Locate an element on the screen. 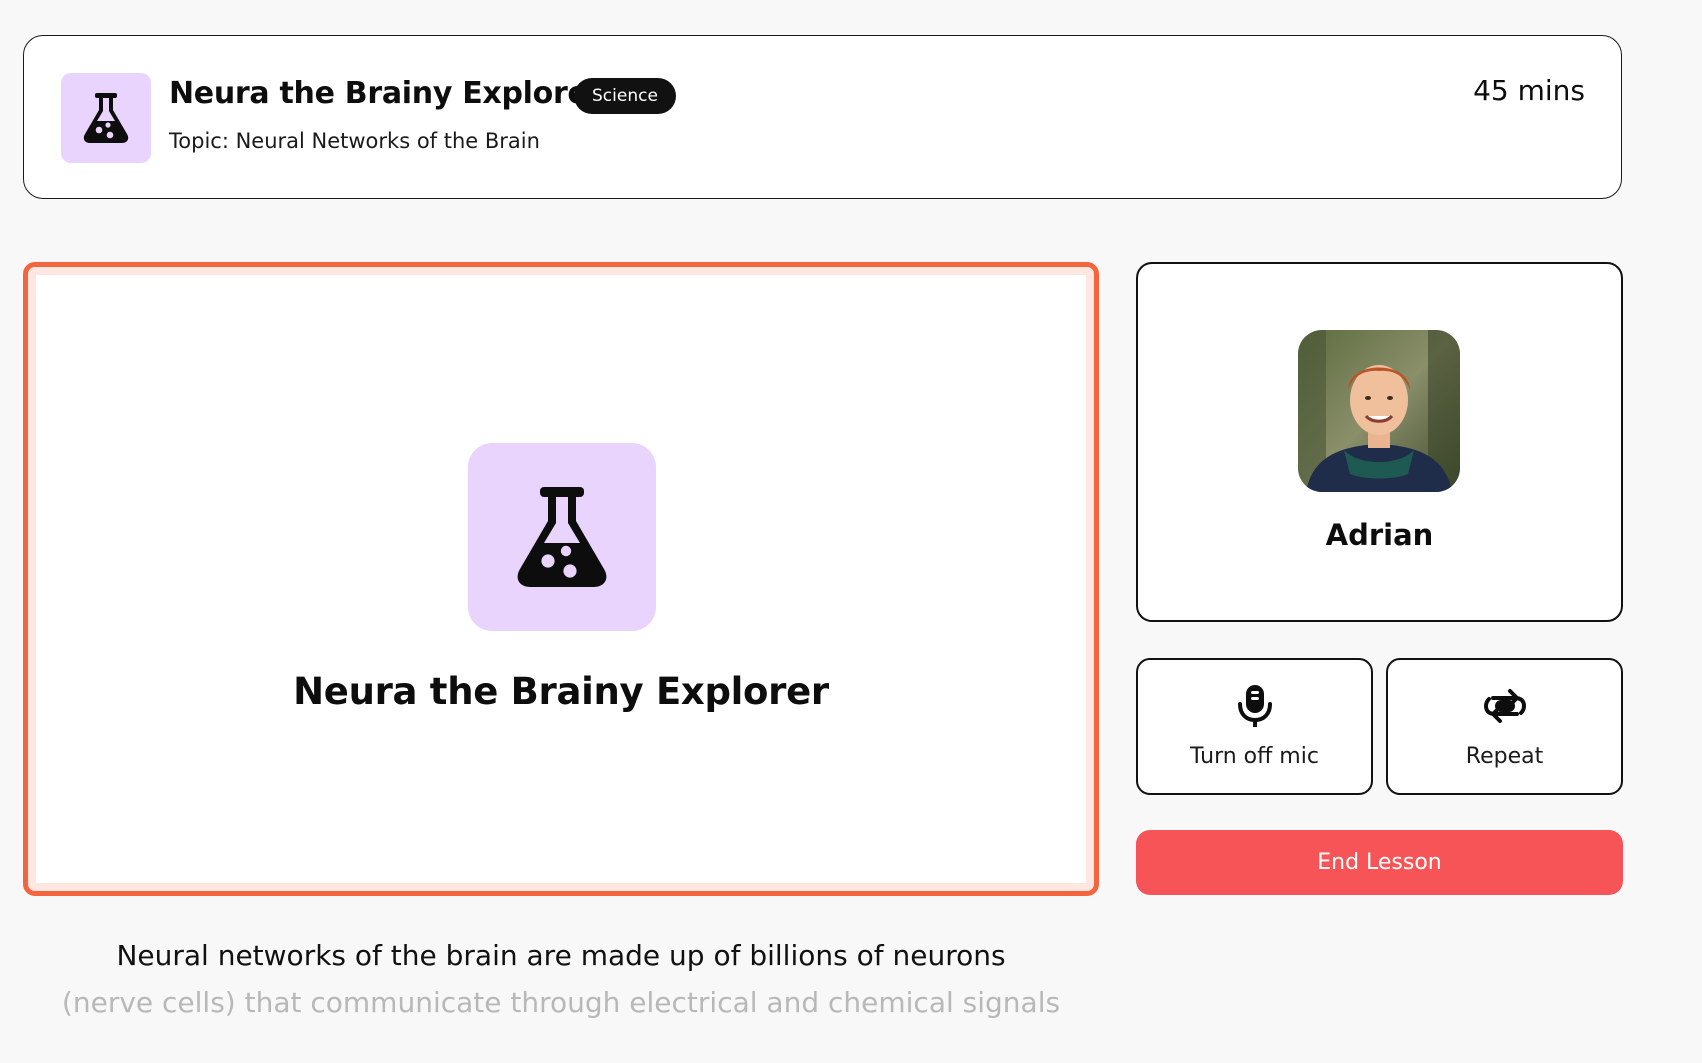 The height and width of the screenshot is (1063, 1702). end-lesson-button: End Lesson is located at coordinates (1379, 862).